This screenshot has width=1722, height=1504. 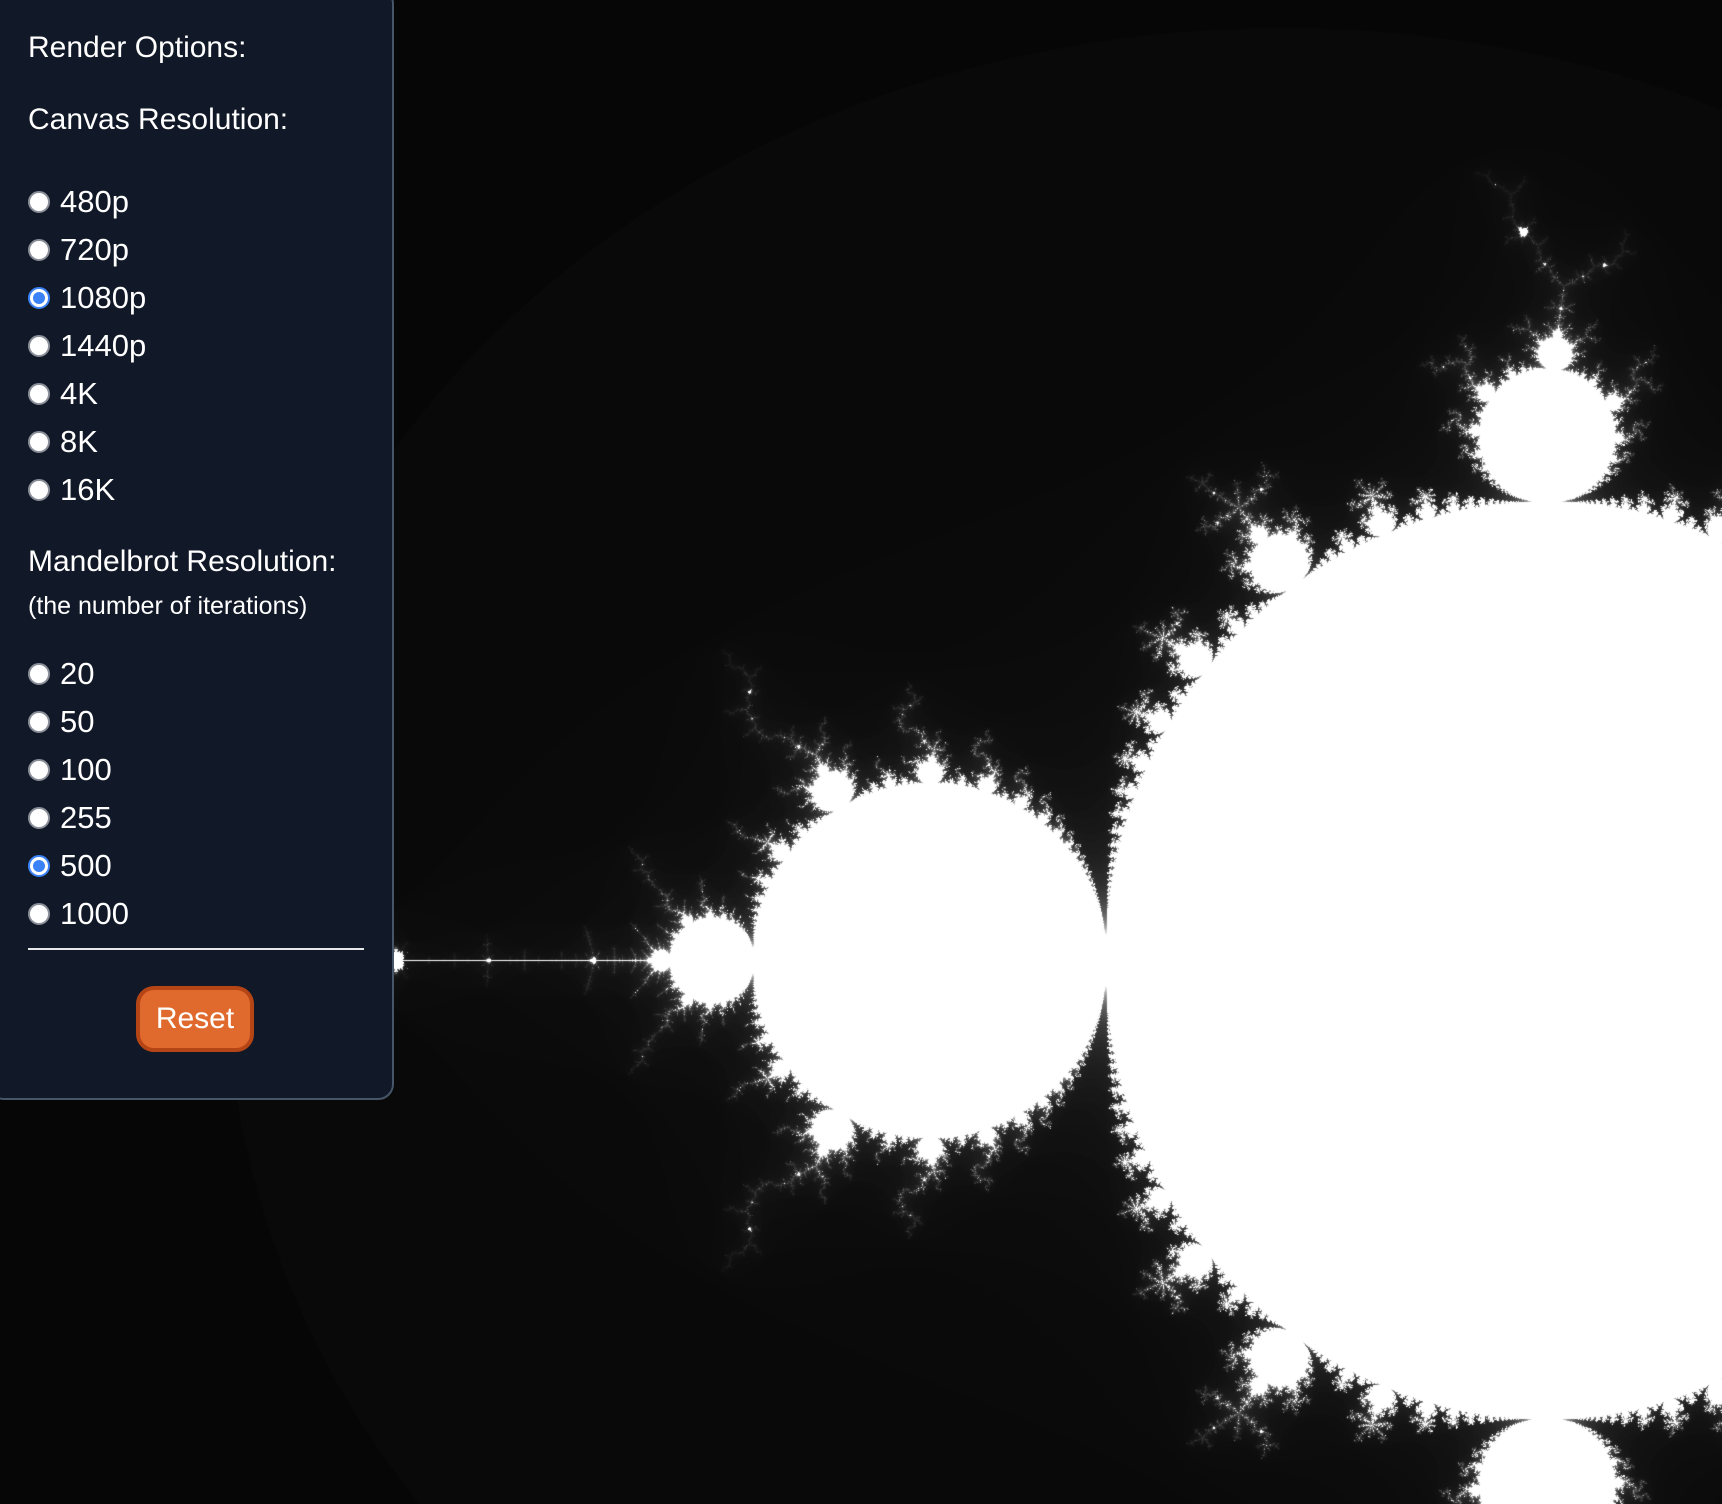 What do you see at coordinates (196, 949) in the screenshot?
I see `panel-divider` at bounding box center [196, 949].